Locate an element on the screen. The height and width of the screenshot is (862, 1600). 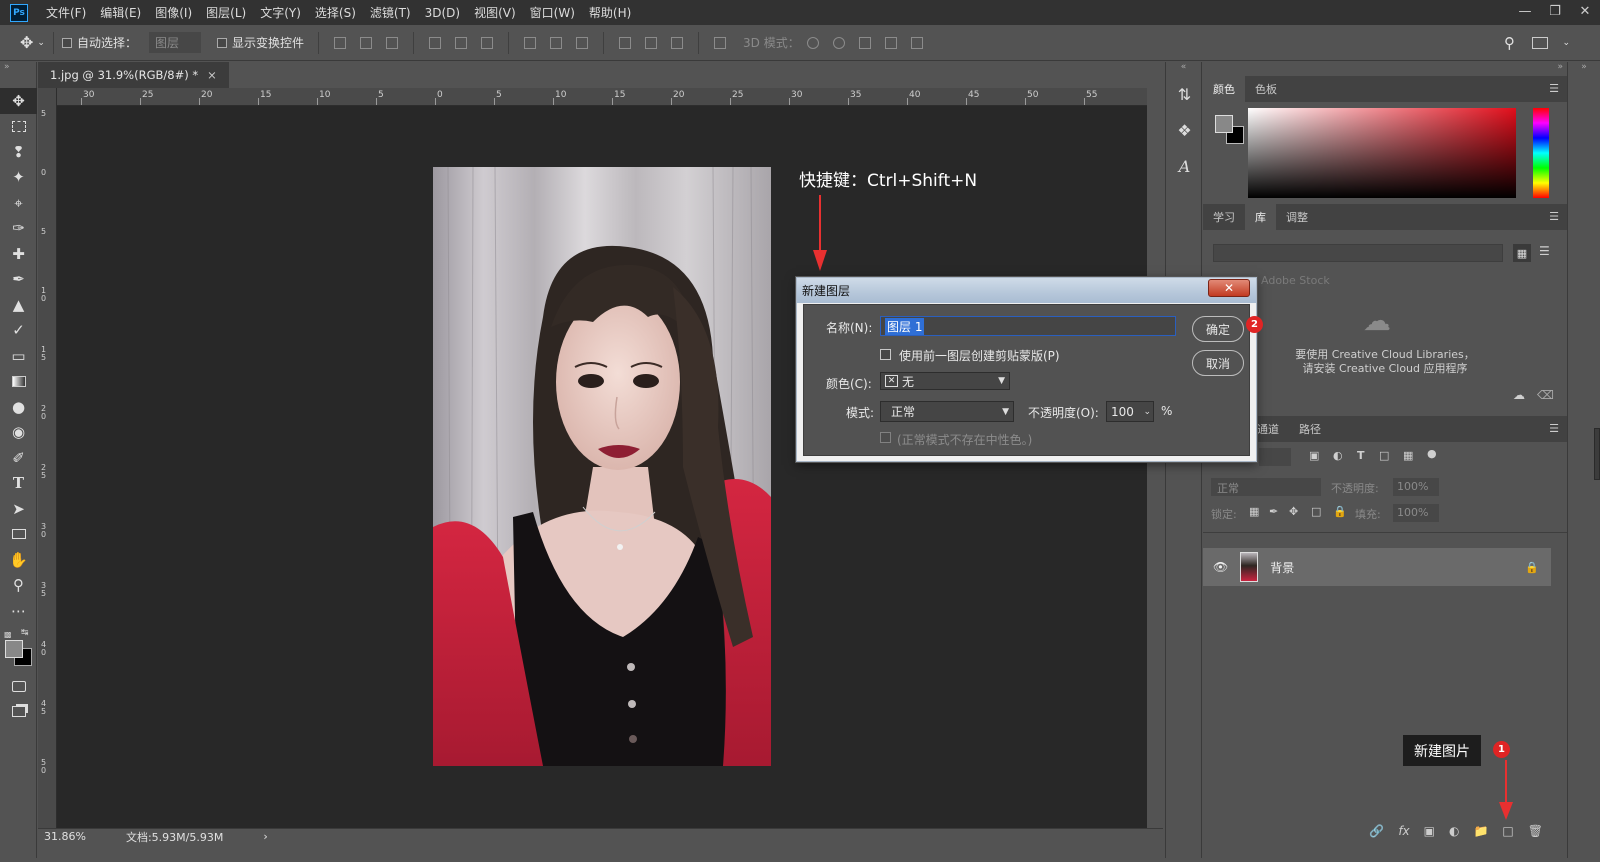
opacity-input: 100 ⌄ is located at coordinates (1130, 411).